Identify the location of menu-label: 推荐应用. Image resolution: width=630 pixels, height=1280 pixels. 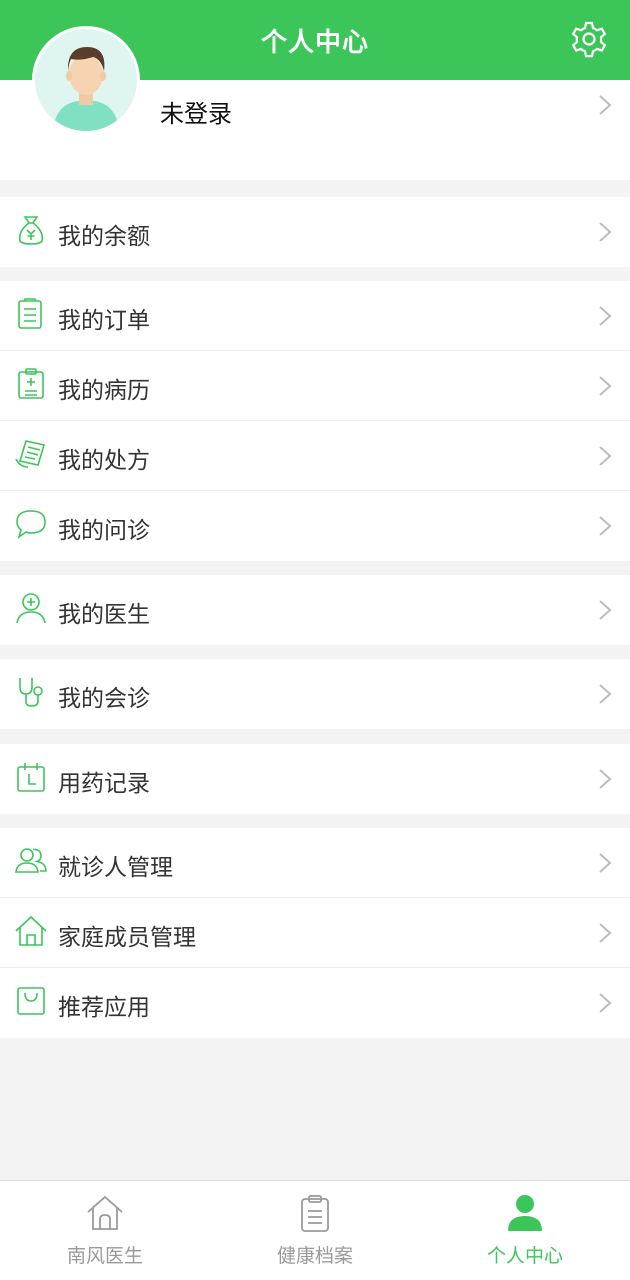
(104, 1008).